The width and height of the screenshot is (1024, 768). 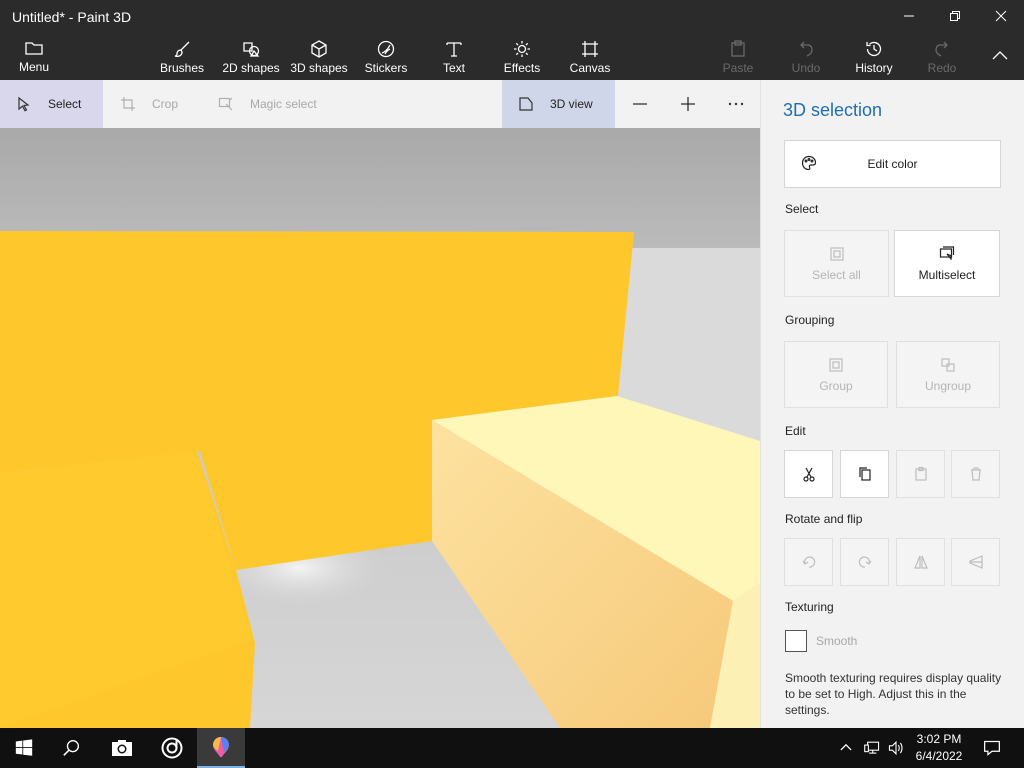 I want to click on groove-music-icon, so click(x=172, y=748).